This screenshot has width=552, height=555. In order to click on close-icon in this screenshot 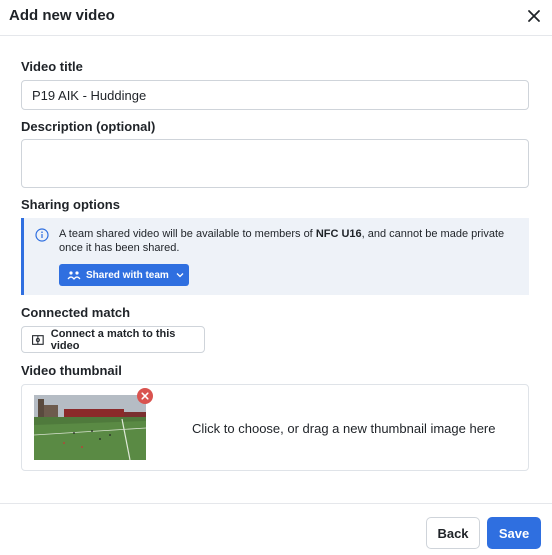, I will do `click(534, 16)`.